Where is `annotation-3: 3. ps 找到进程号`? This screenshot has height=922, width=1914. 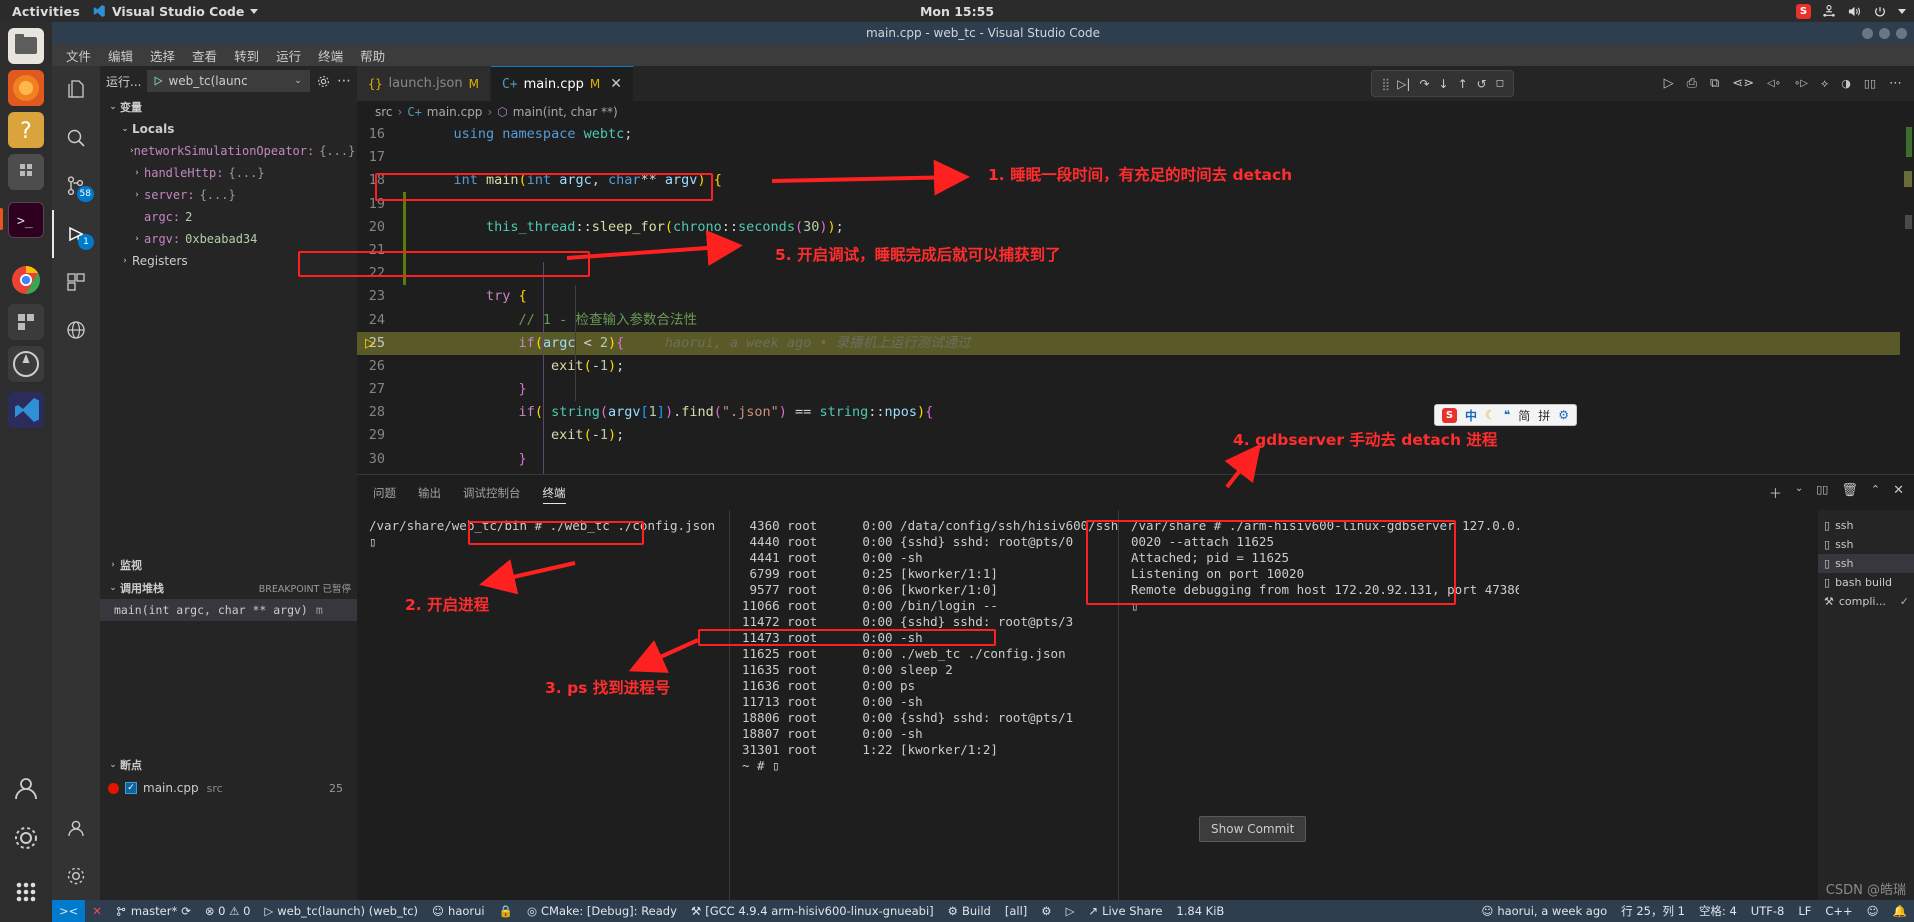
annotation-3: 3. ps 找到进程号 is located at coordinates (608, 688).